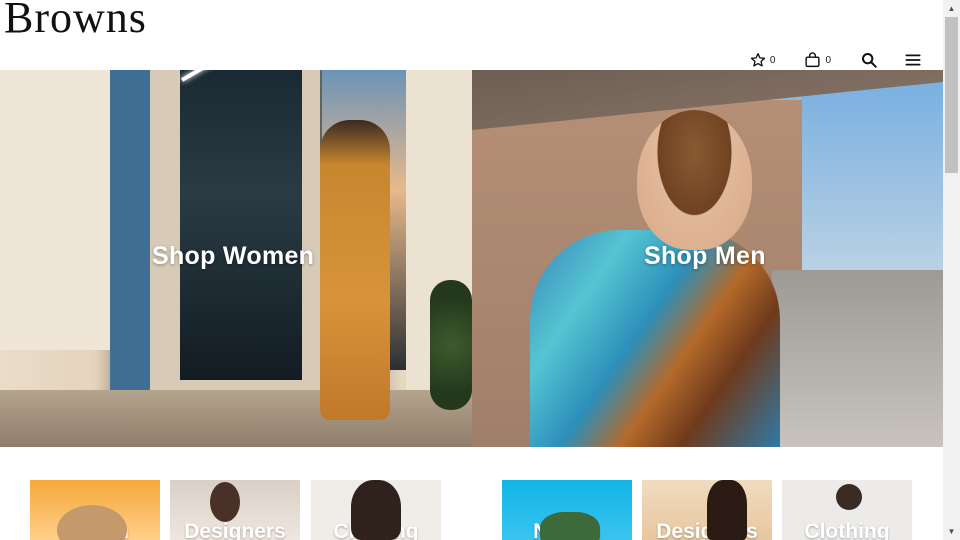  I want to click on scroll-down-arrow: ▼, so click(951, 531).